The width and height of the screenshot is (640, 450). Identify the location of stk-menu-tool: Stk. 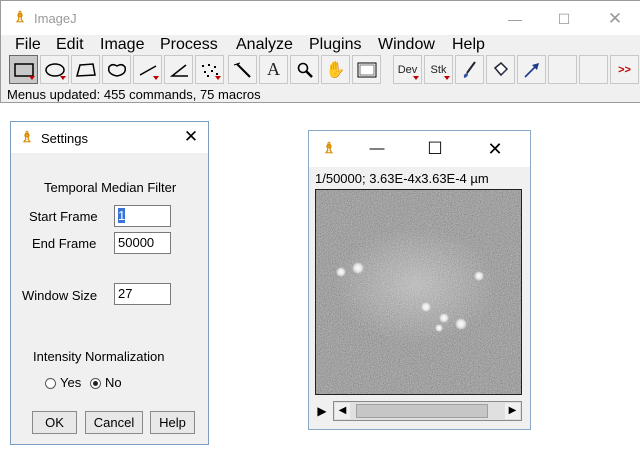
(438, 69).